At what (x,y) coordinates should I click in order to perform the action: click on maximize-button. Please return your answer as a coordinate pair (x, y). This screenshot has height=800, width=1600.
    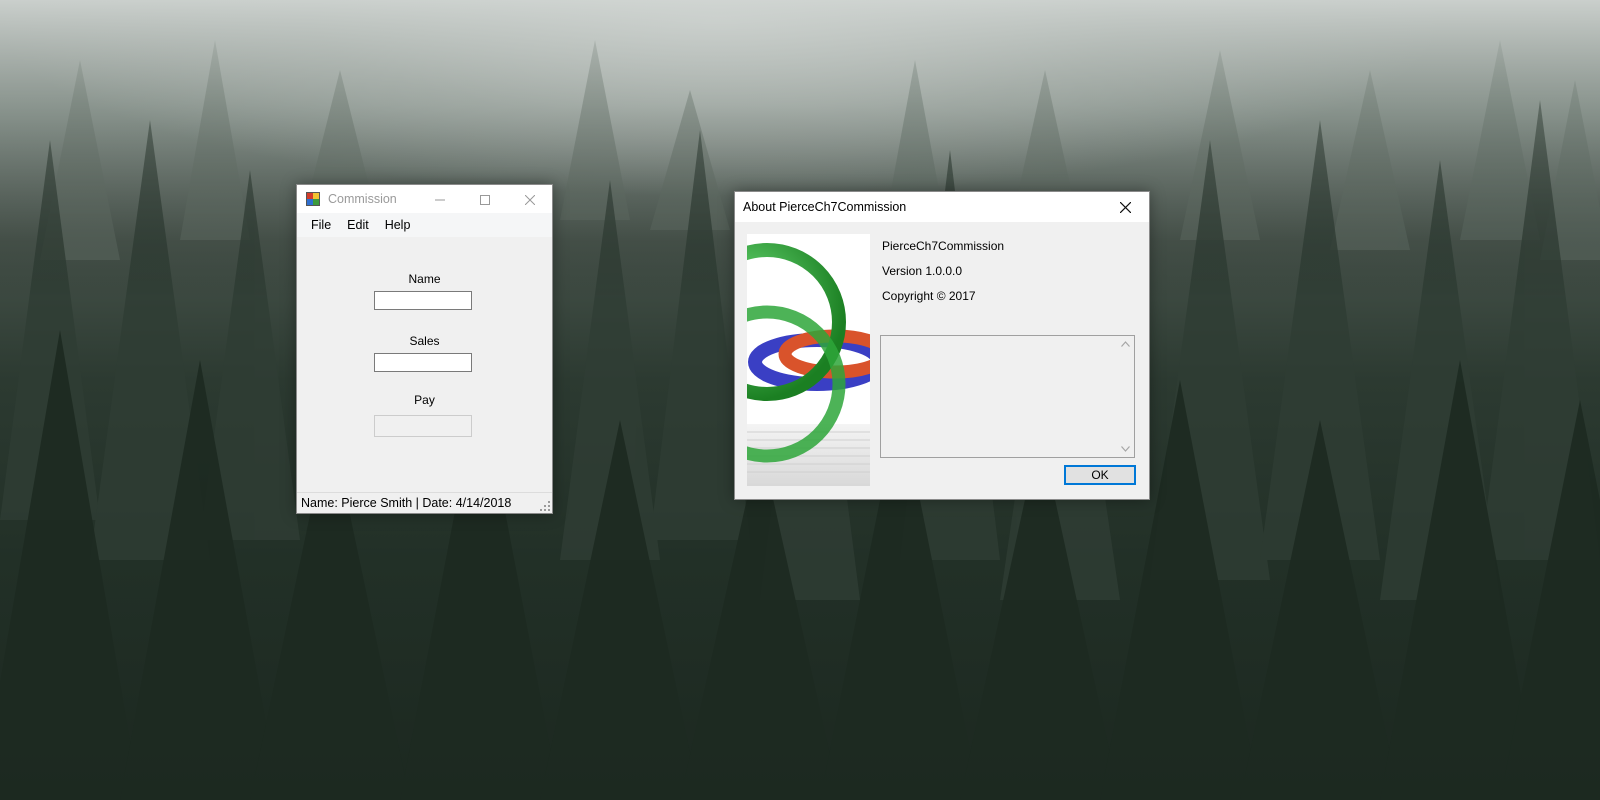
    Looking at the image, I should click on (484, 200).